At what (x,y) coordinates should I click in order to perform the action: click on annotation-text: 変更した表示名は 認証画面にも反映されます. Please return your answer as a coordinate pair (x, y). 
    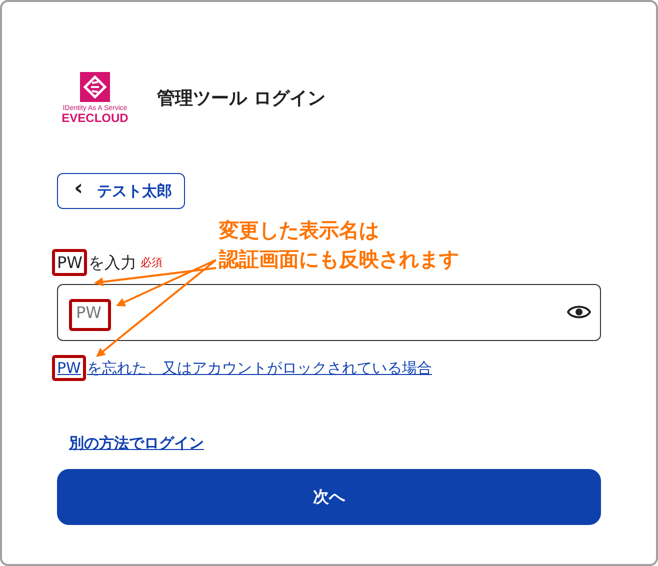
    Looking at the image, I should click on (339, 245).